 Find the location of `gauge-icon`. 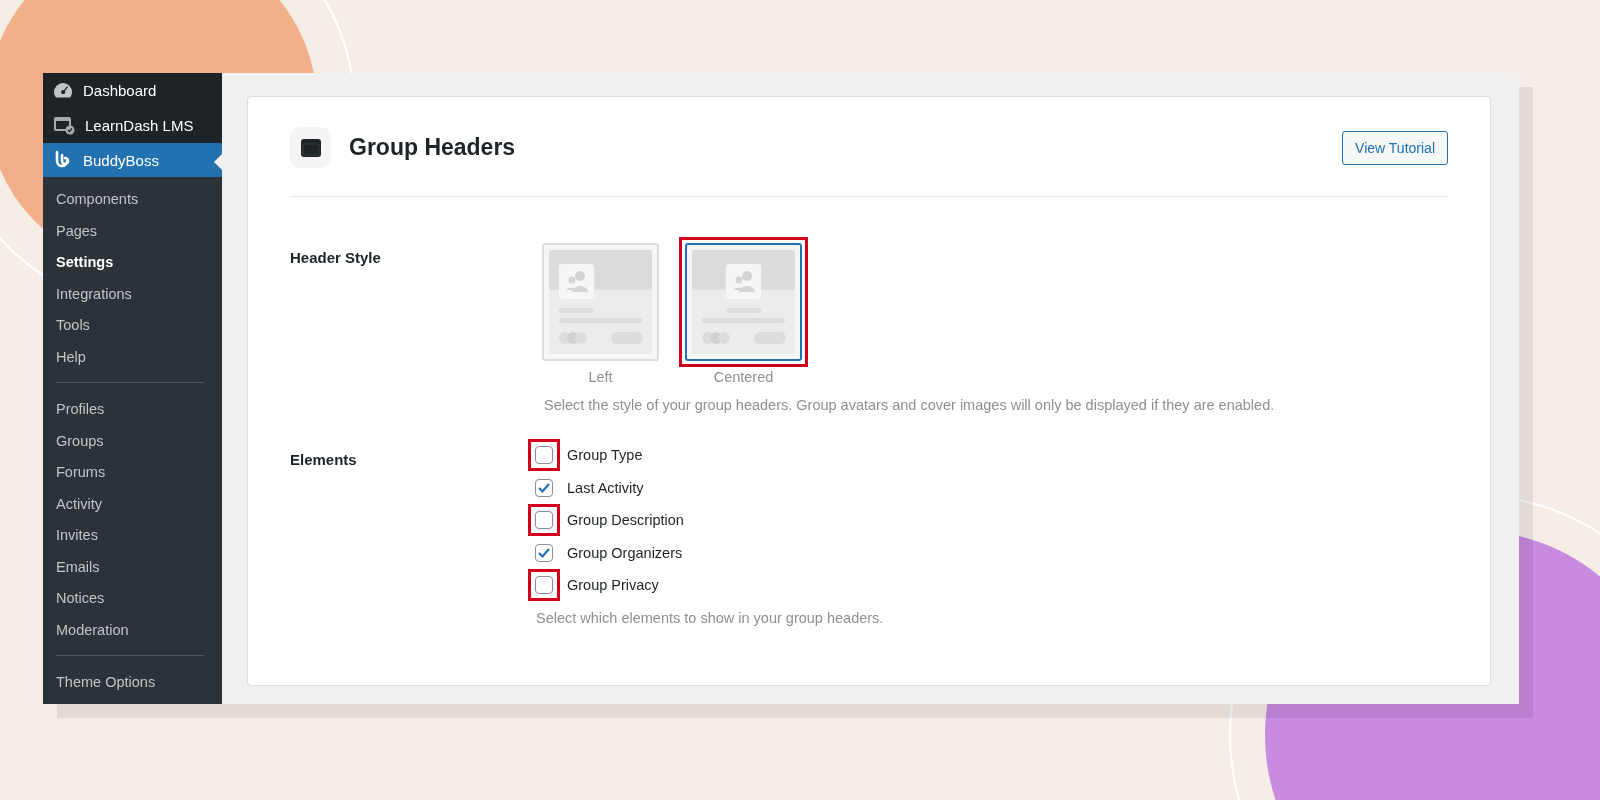

gauge-icon is located at coordinates (63, 90).